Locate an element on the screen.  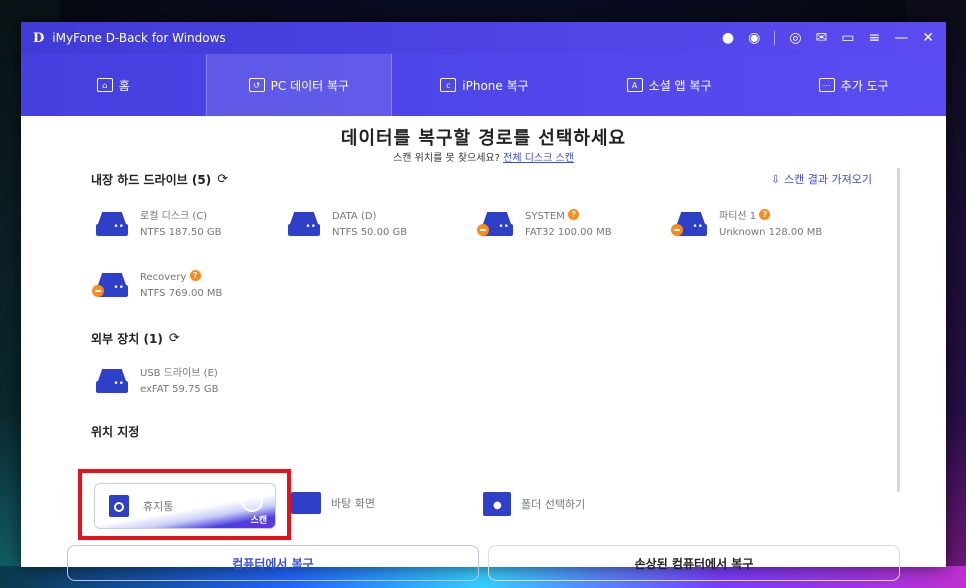
tab-social-app: A 소셜 앱 복구 is located at coordinates (669, 85).